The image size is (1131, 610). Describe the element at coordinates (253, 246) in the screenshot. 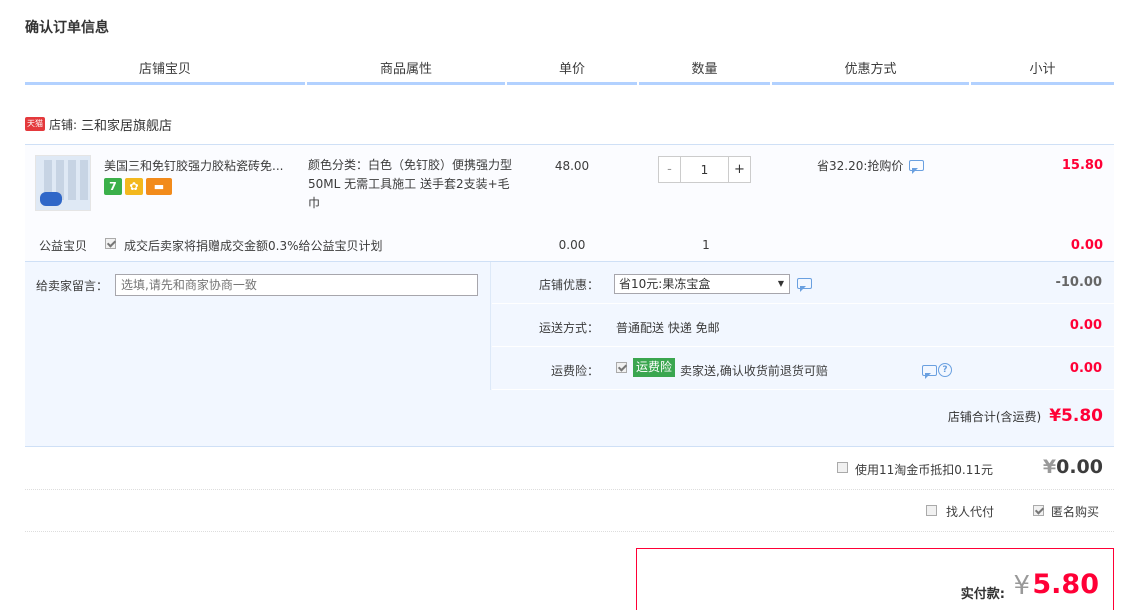

I see `charity-description: 成交后卖家将捐赠成交金额0.3%给公益宝贝计划` at that location.